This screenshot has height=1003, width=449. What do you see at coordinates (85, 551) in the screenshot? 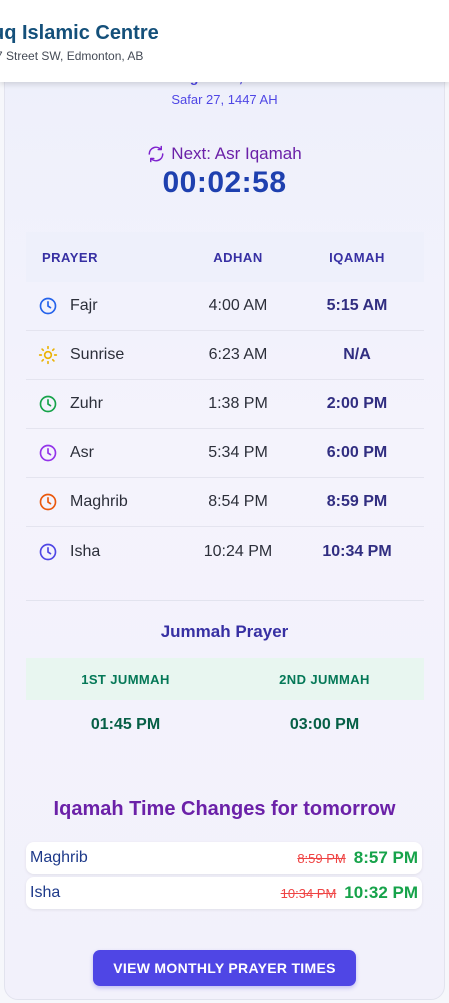
I see `prayer-name: Isha` at bounding box center [85, 551].